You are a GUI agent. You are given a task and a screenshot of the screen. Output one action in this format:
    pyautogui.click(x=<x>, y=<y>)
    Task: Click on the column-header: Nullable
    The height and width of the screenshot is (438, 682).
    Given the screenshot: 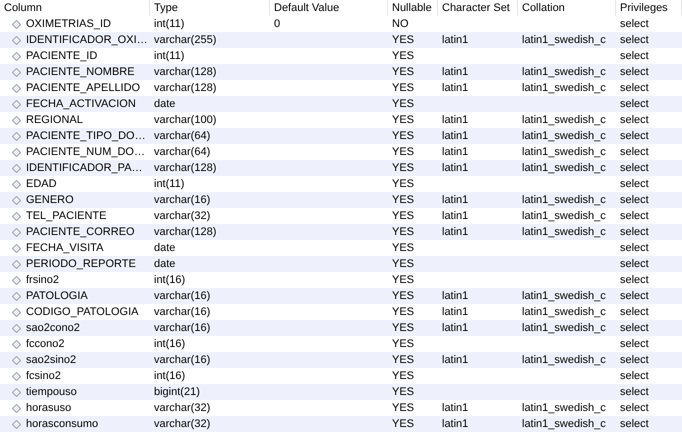 What is the action you would take?
    pyautogui.click(x=413, y=8)
    